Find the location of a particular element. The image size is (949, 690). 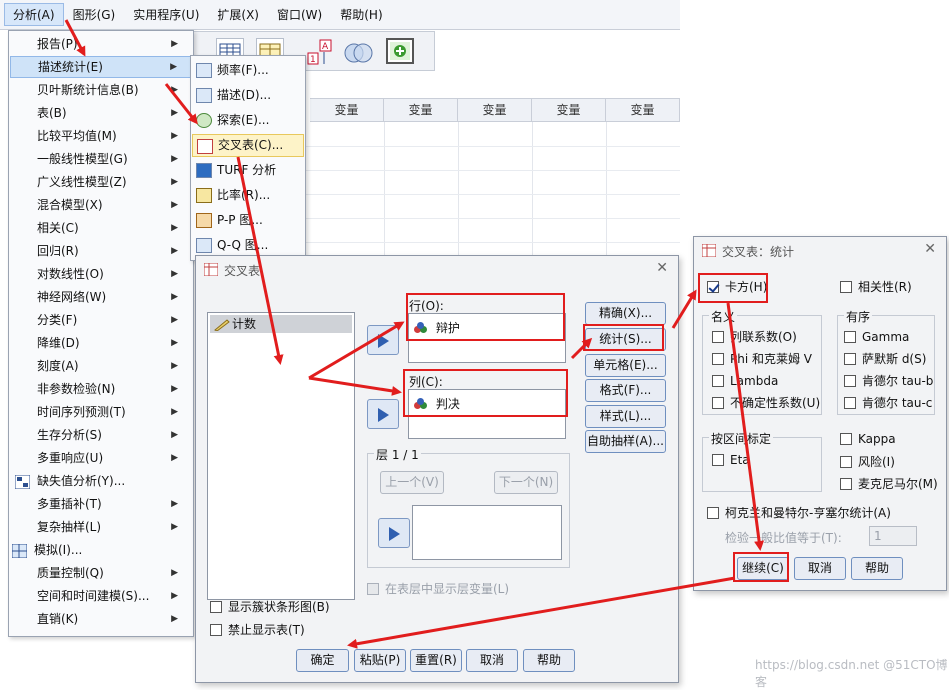

menu-item-regression: 回归(R) ▶ is located at coordinates (101, 251).